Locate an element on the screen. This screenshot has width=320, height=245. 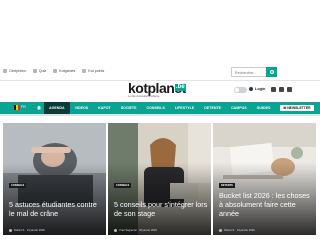
article-meta: Robert S. 19 janvier 2026 is located at coordinates (237, 230).